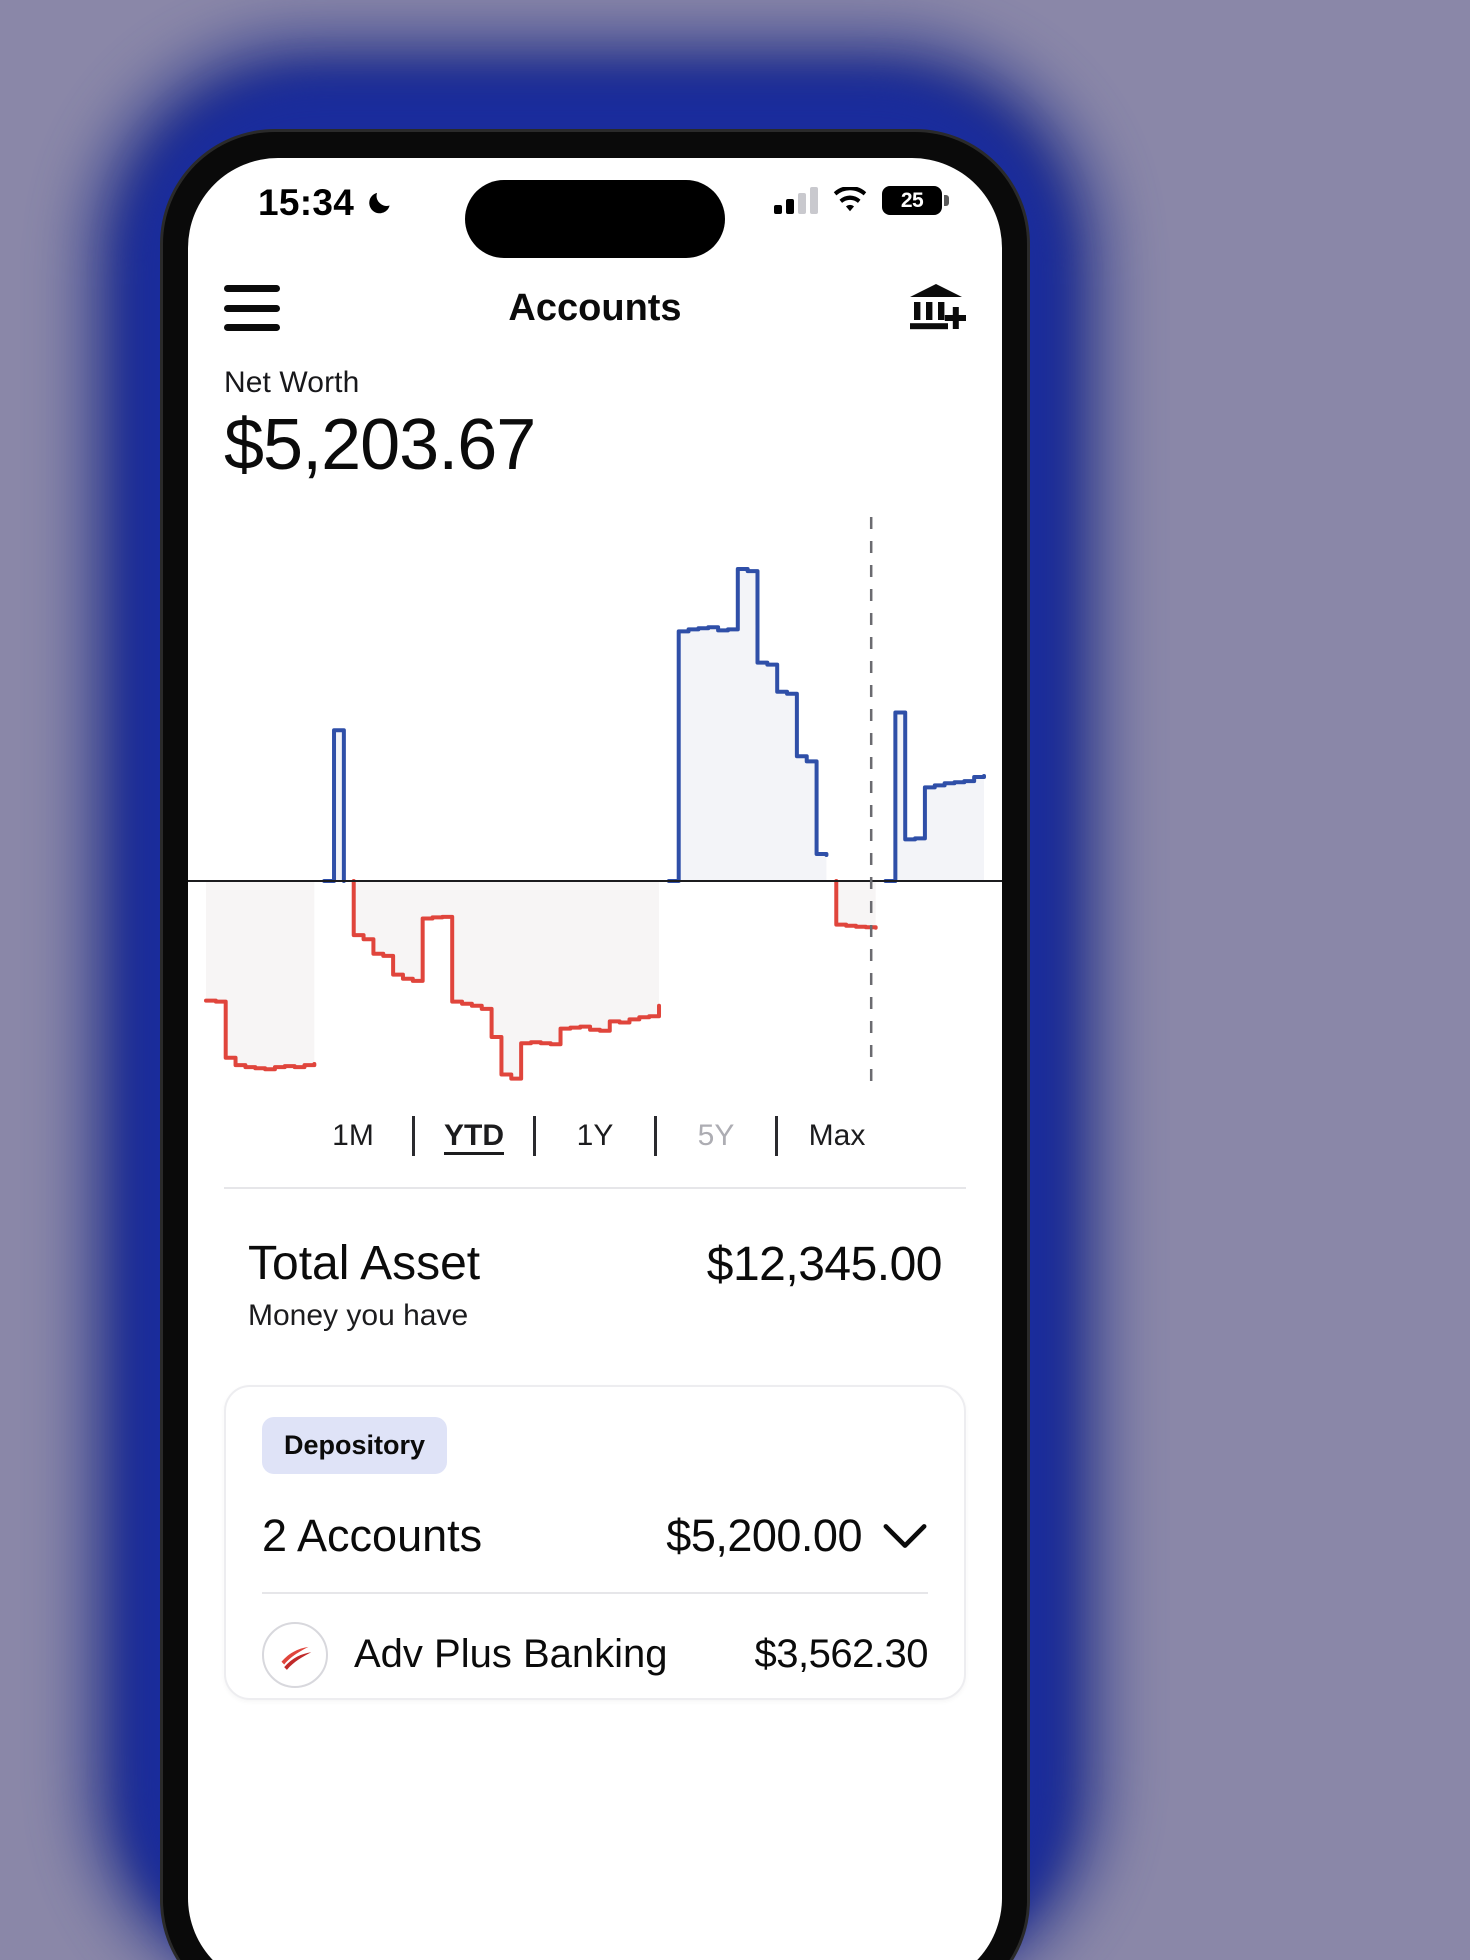 Image resolution: width=1470 pixels, height=1960 pixels. Describe the element at coordinates (380, 445) in the screenshot. I see `net-worth-value: $5,203.67` at that location.